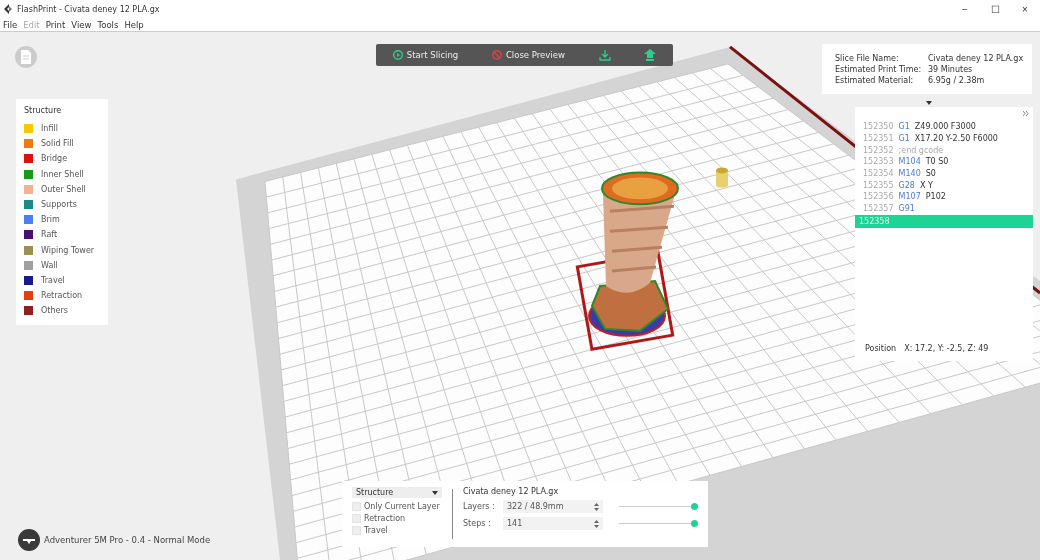 The height and width of the screenshot is (560, 1040). What do you see at coordinates (965, 9) in the screenshot?
I see `window-control-button: −` at bounding box center [965, 9].